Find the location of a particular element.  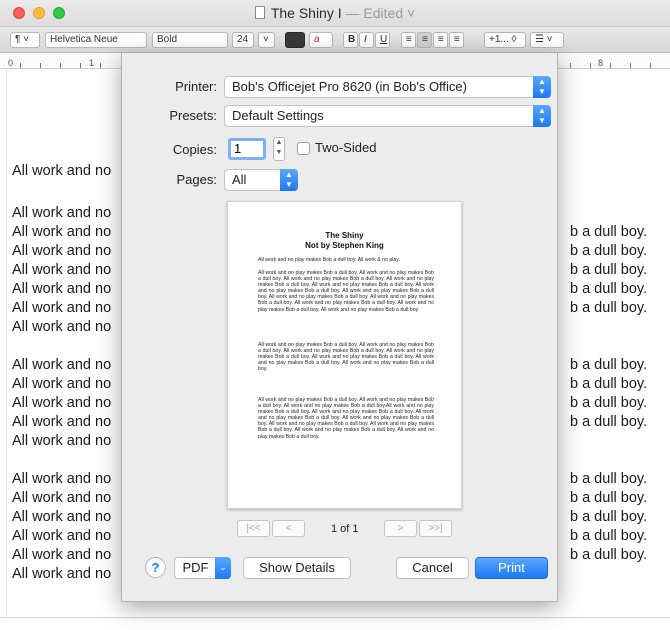

align-left-icon: ≡ is located at coordinates (409, 39).